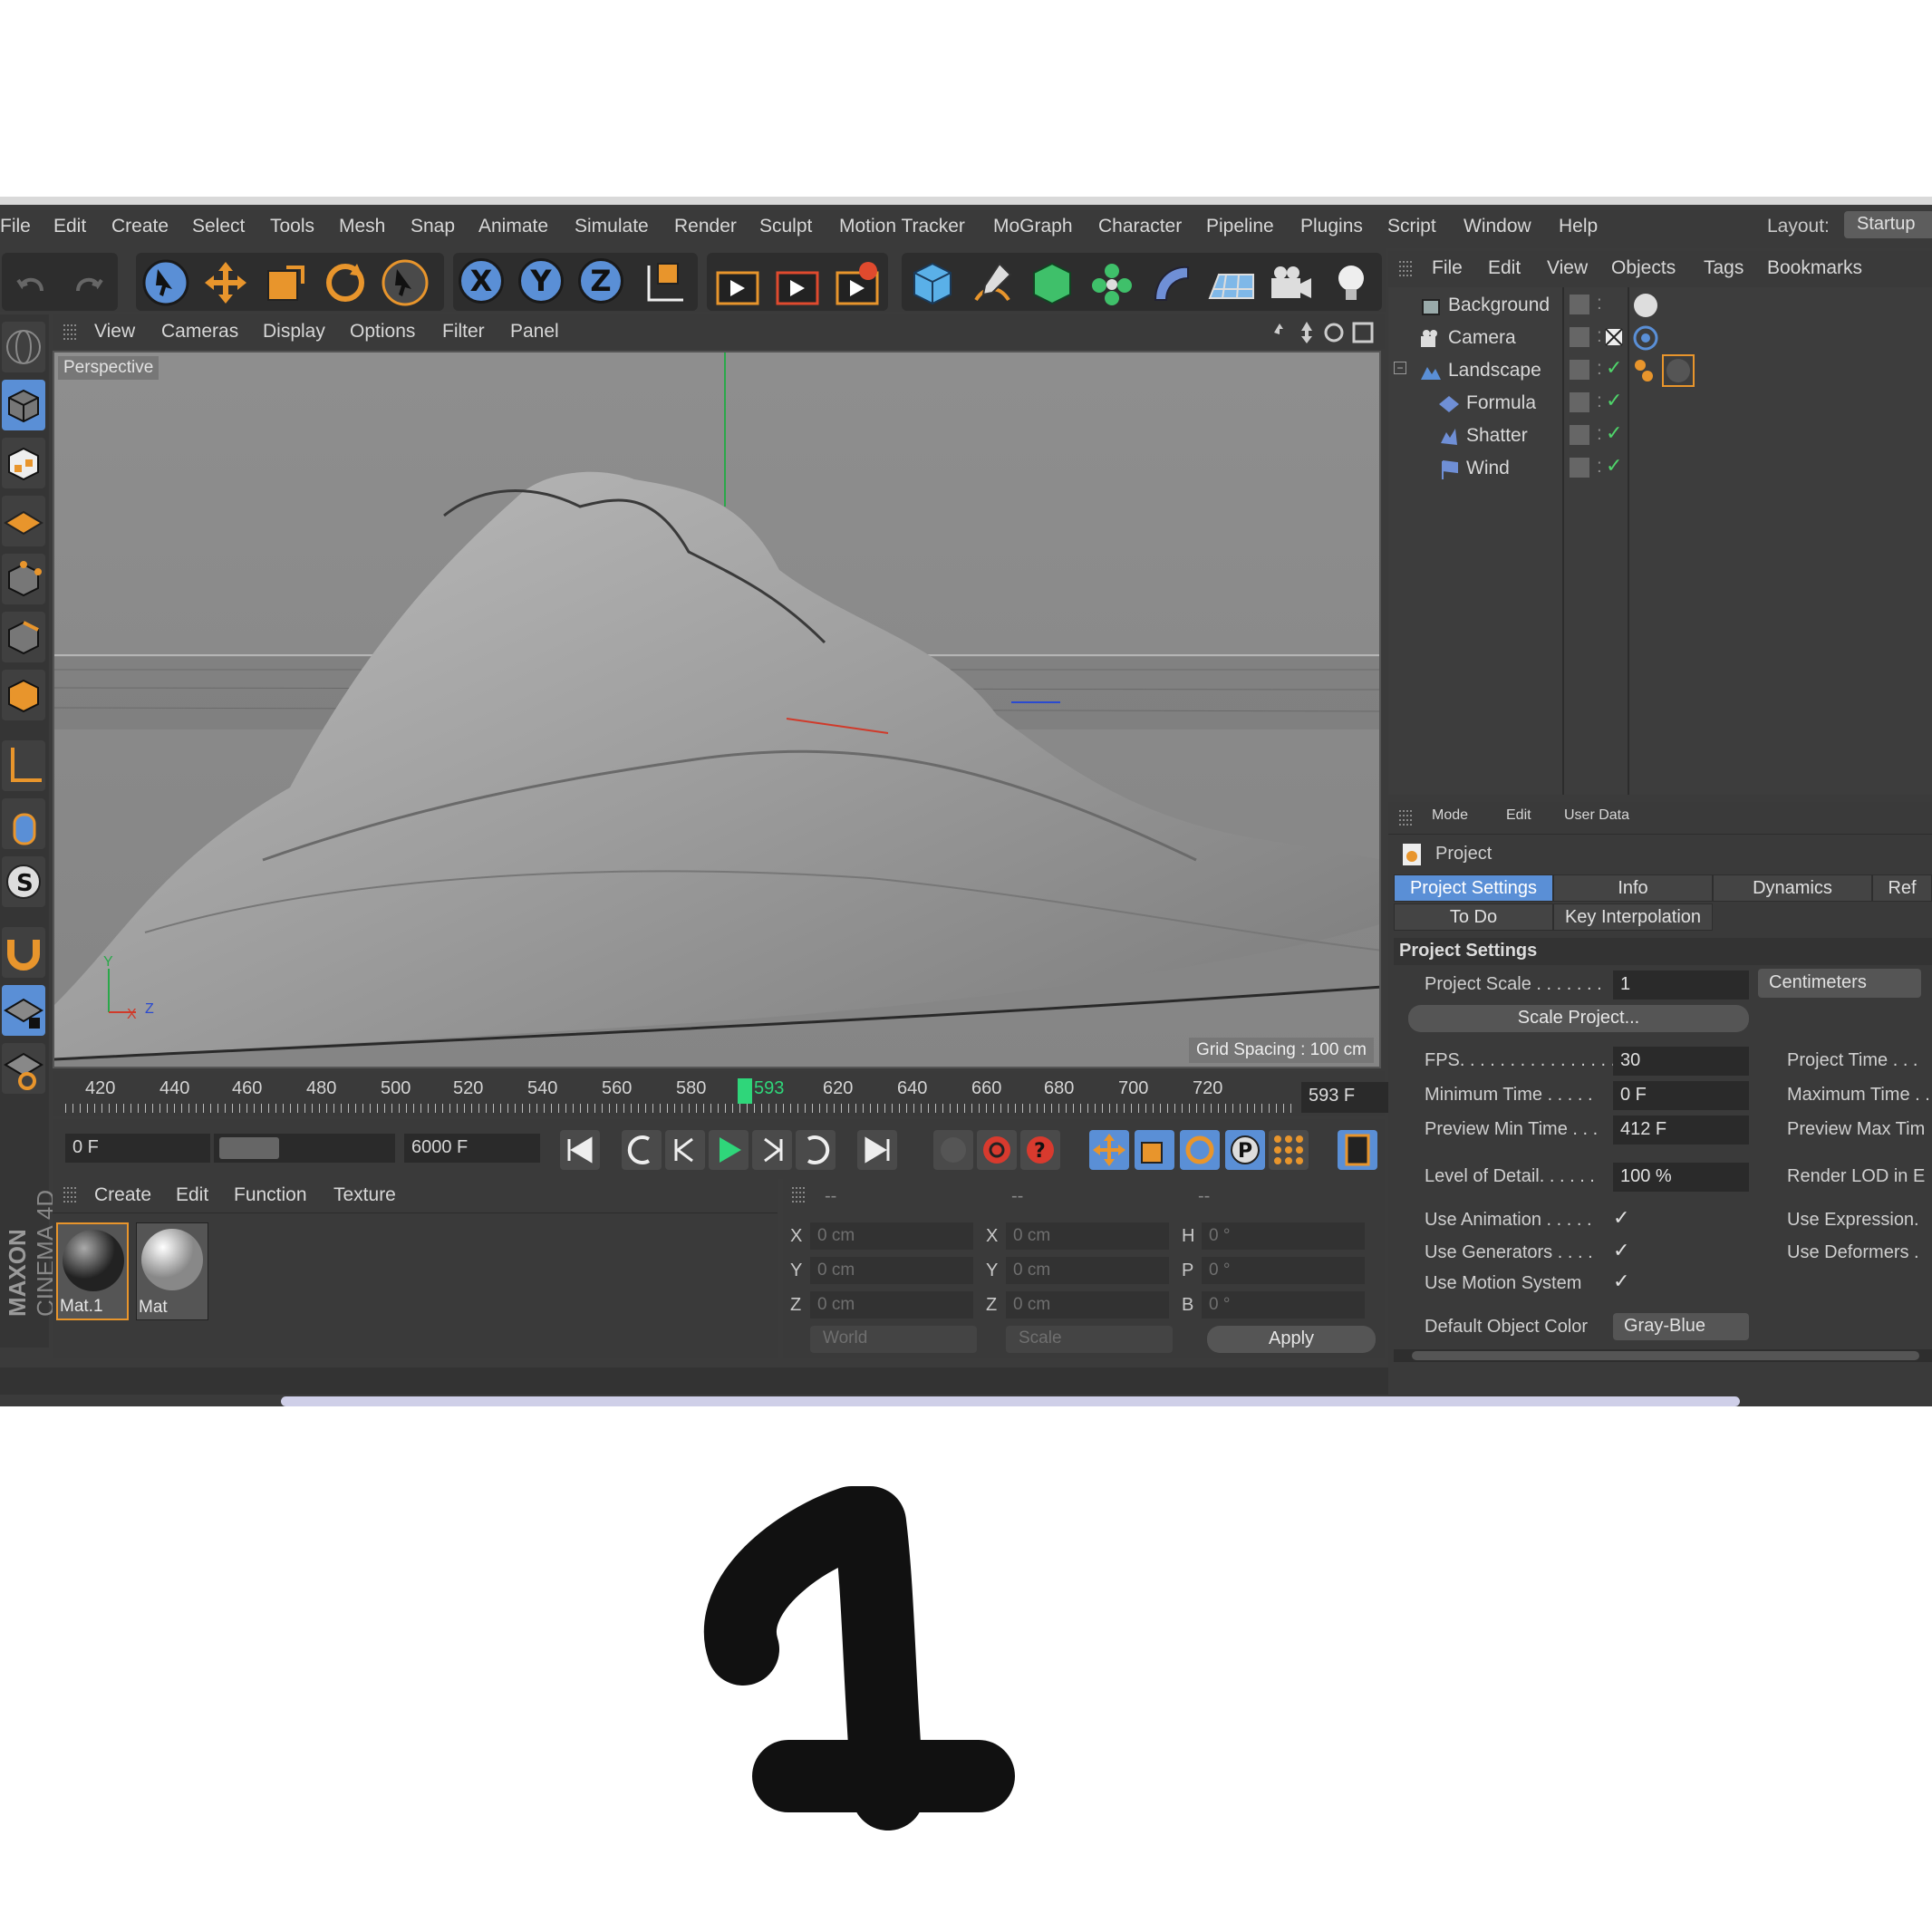 Image resolution: width=1932 pixels, height=1932 pixels. I want to click on subdivision-surface-icon, so click(1052, 284).